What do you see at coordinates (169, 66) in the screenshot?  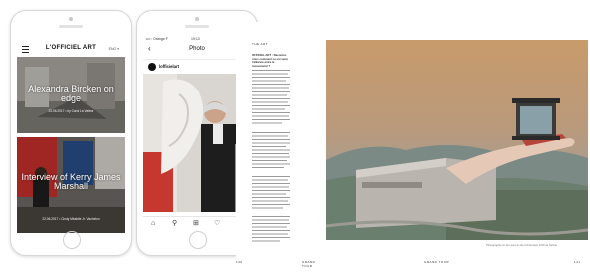 I see `username: lofficielart` at bounding box center [169, 66].